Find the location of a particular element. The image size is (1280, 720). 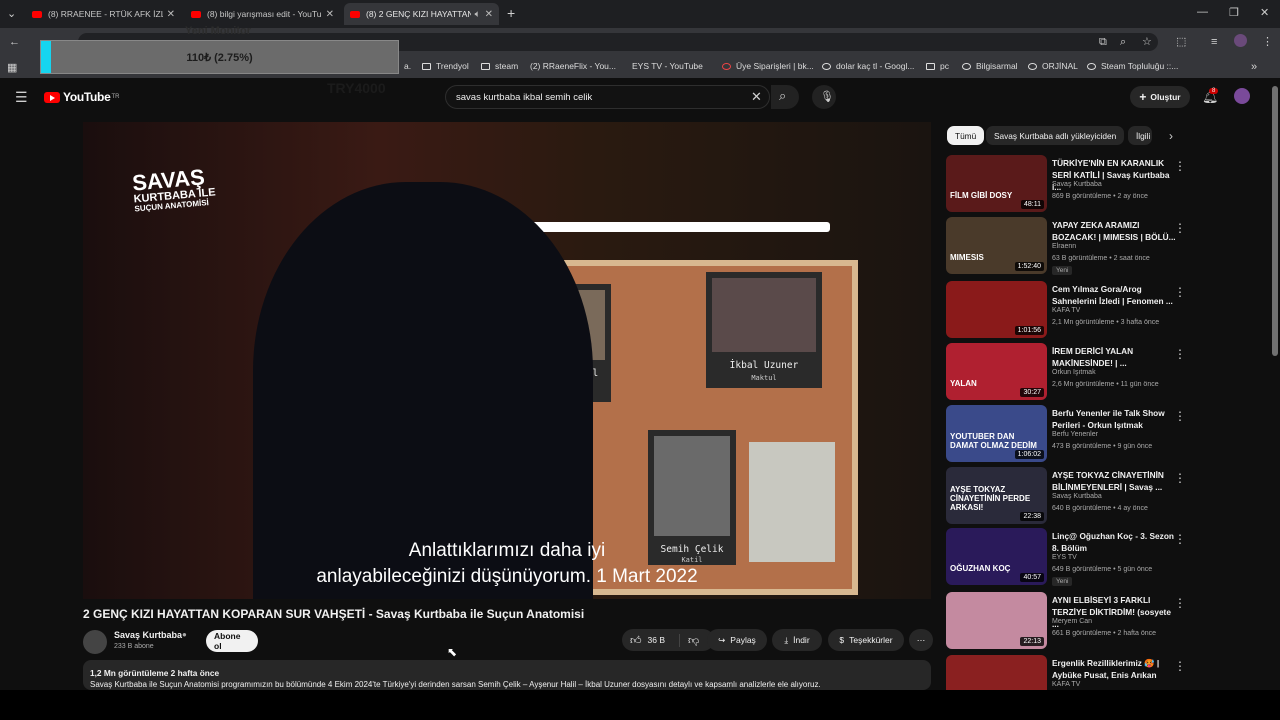

chip-related: İlgili is located at coordinates (1140, 135).